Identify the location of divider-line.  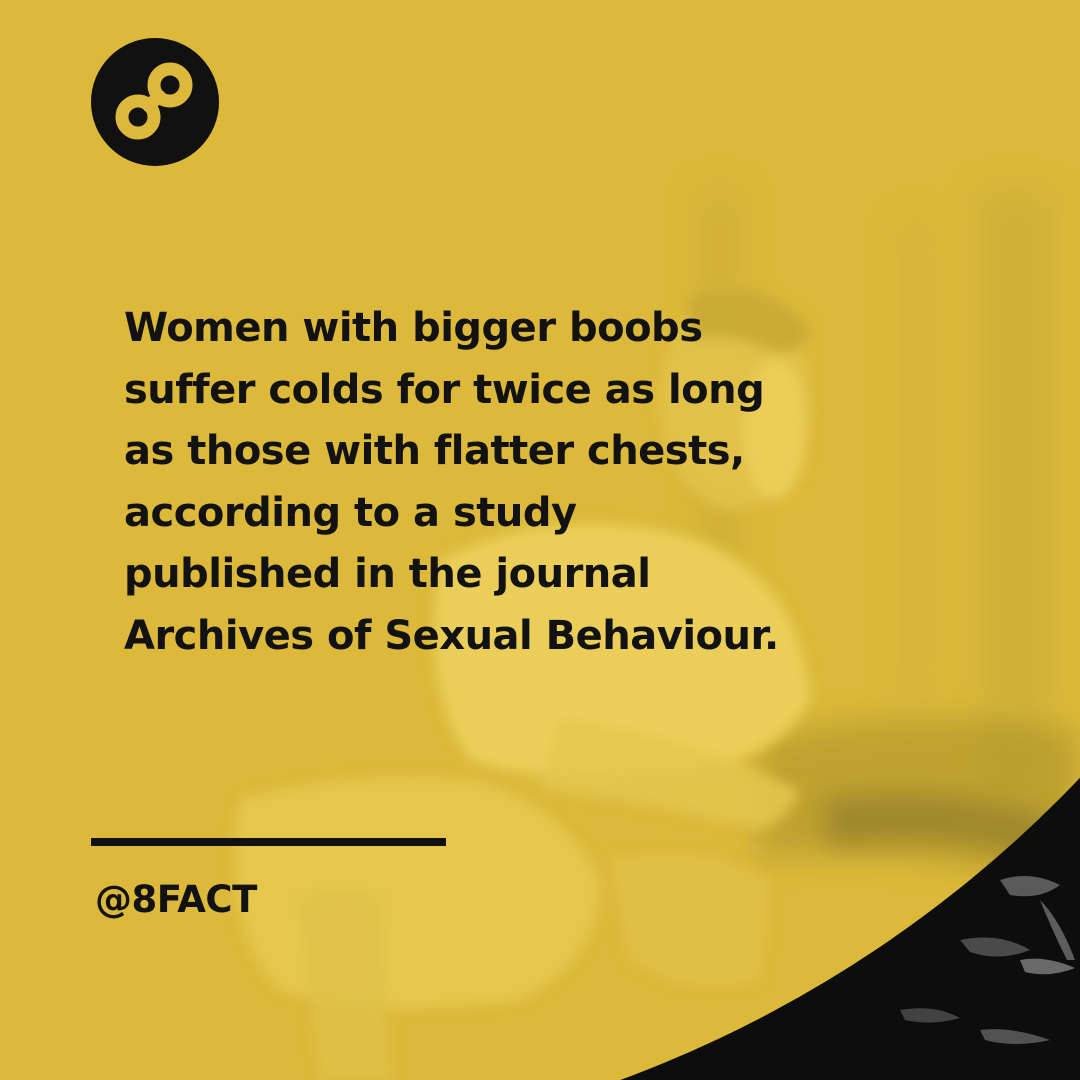
(268, 842).